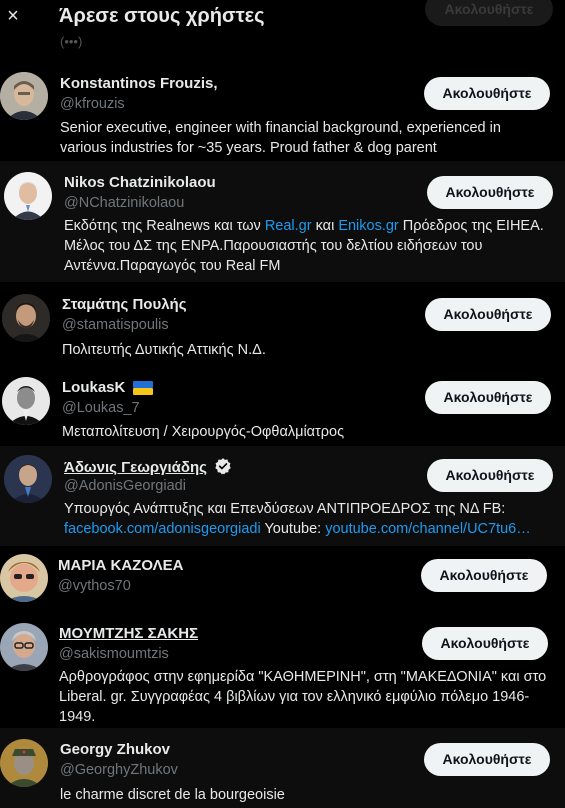  Describe the element at coordinates (162, 529) in the screenshot. I see `bio-link: facebook.com/adonisgeorgiadi` at that location.